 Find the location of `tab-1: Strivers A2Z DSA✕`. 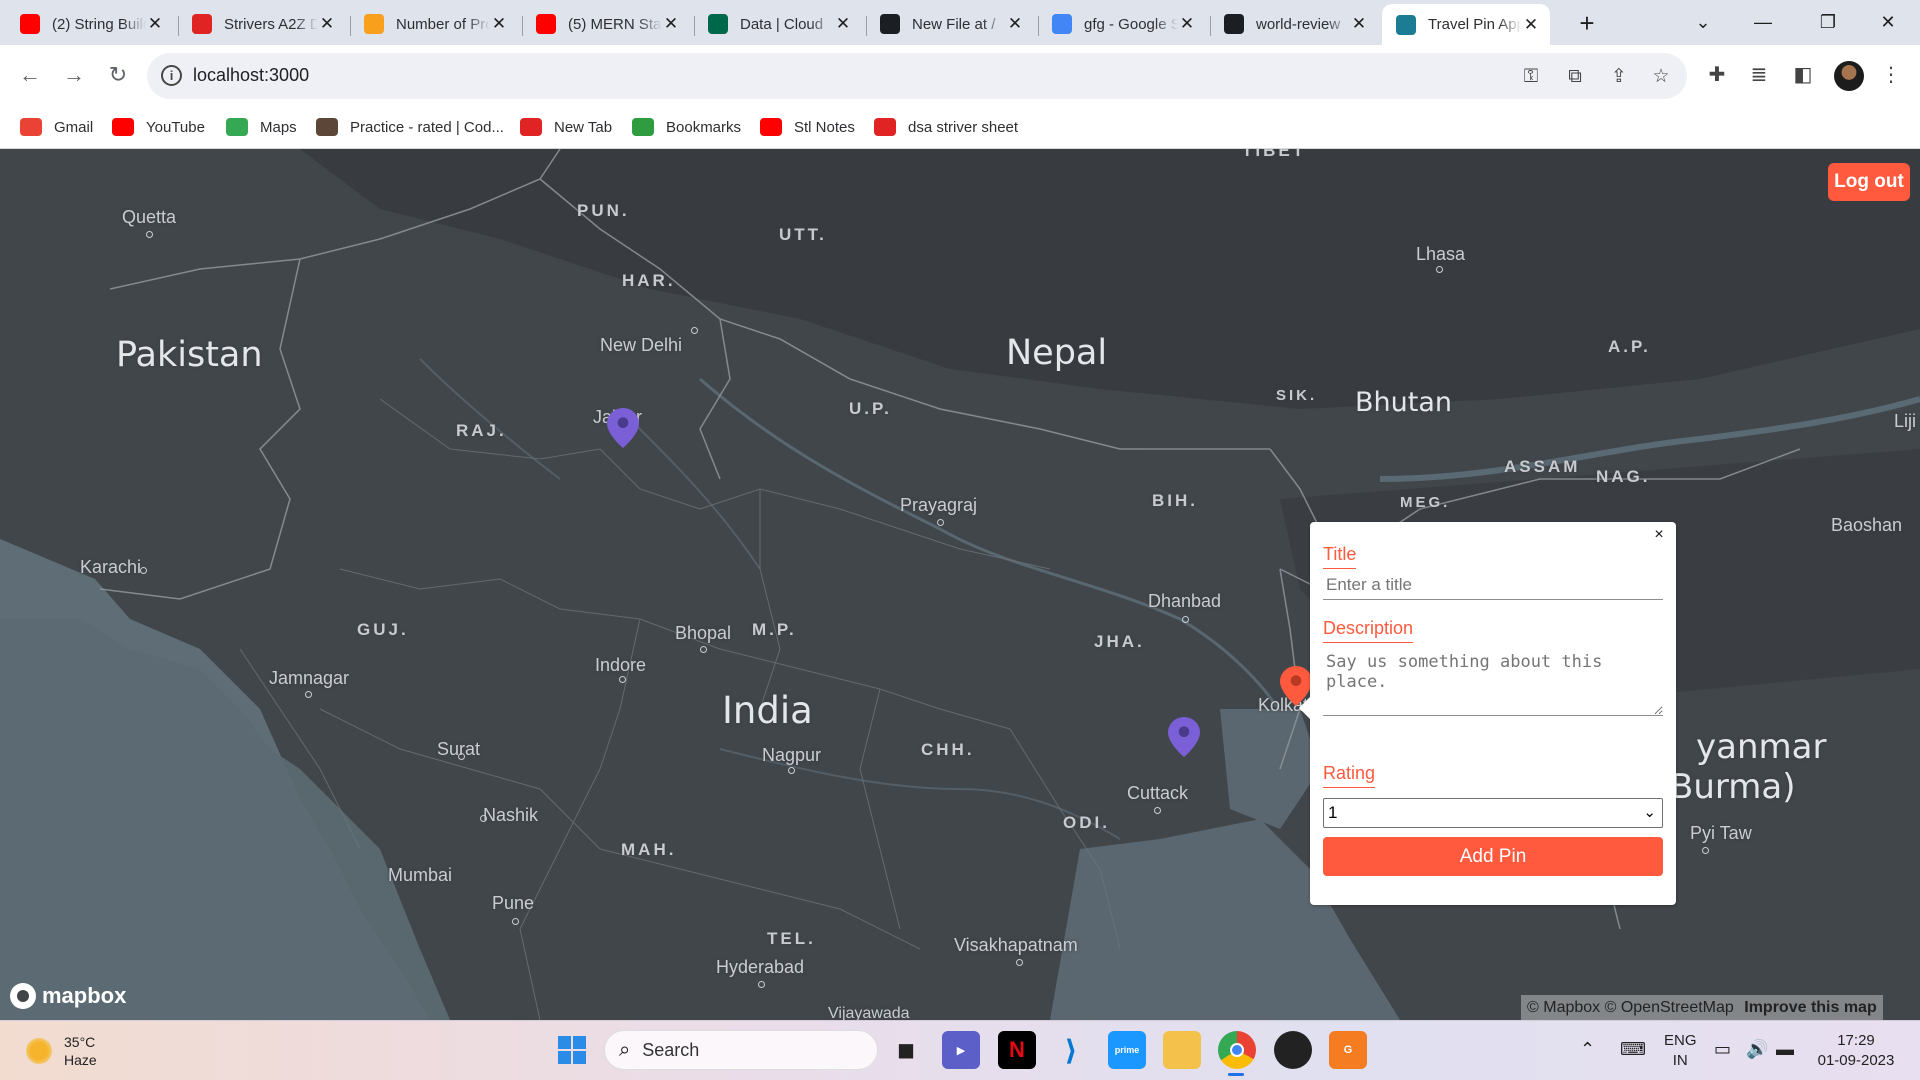

tab-1: Strivers A2Z DSA✕ is located at coordinates (262, 24).